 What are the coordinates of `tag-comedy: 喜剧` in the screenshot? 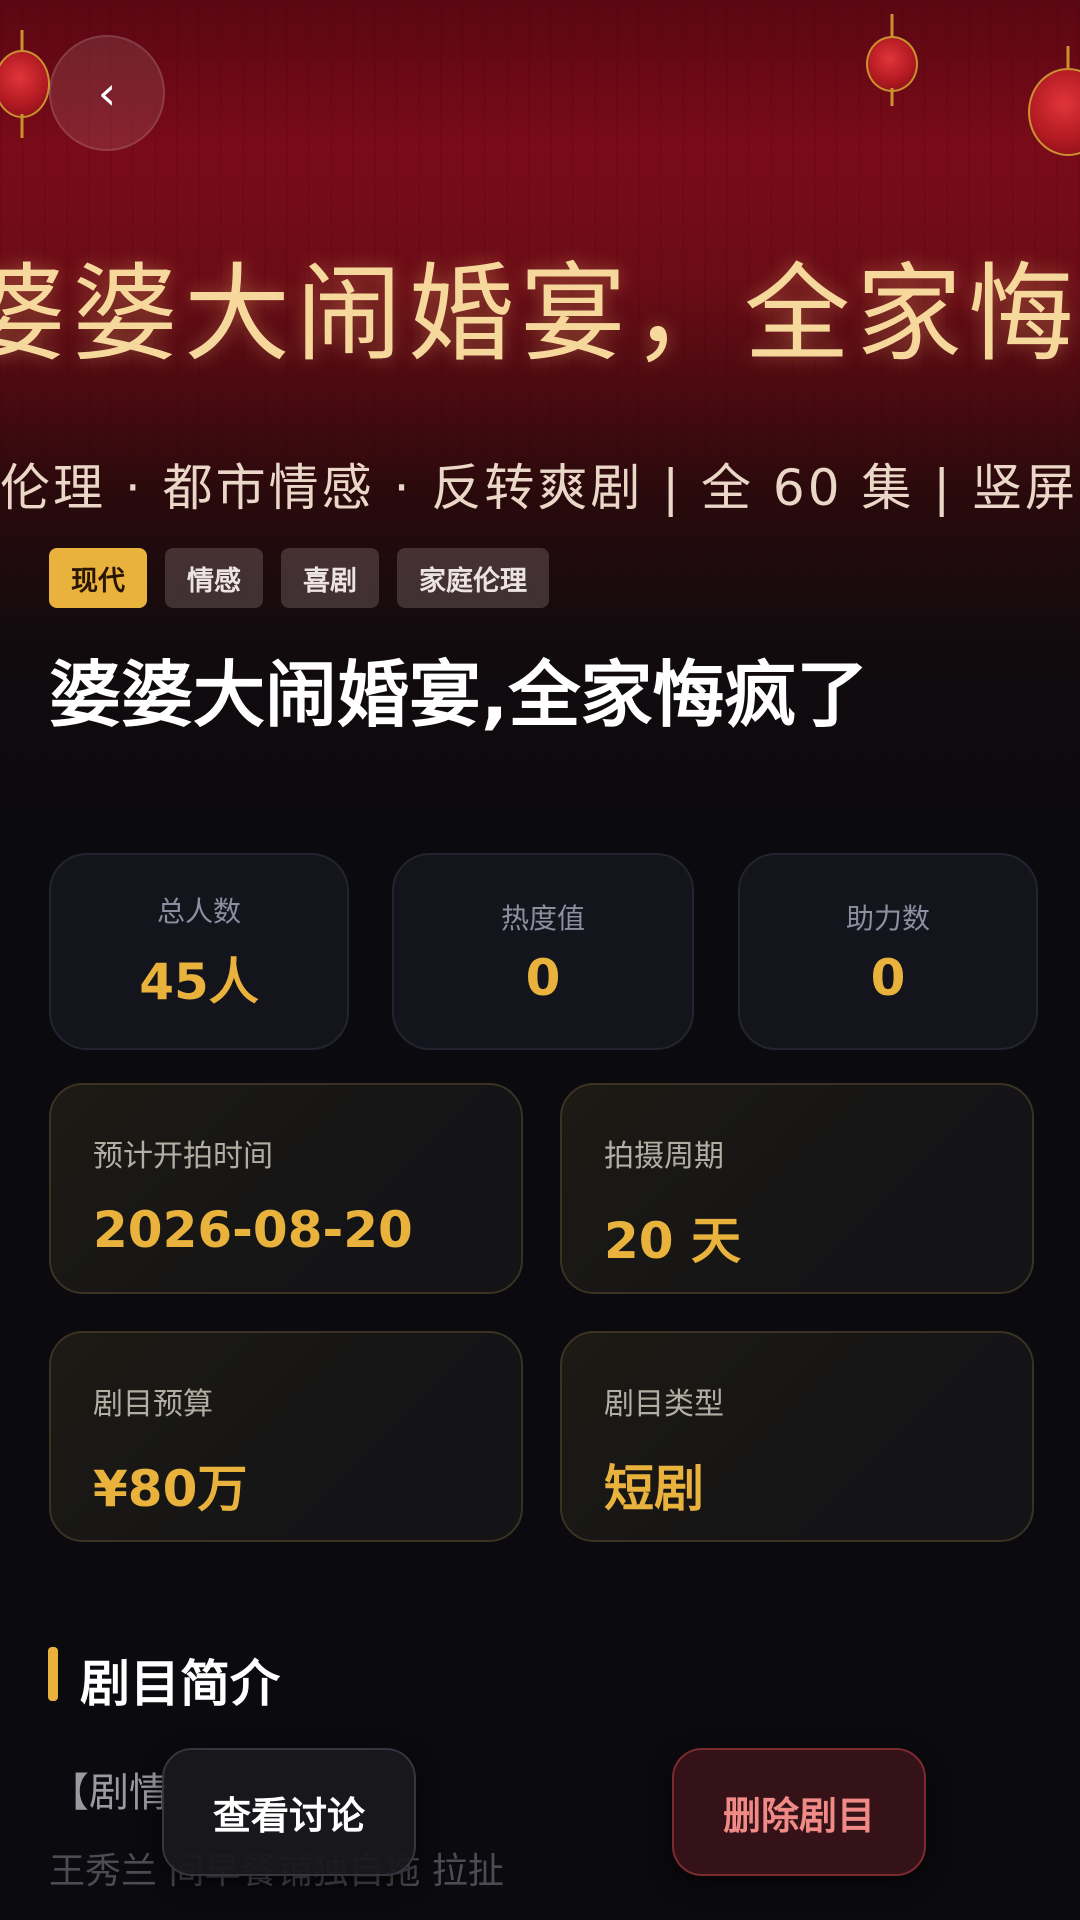 It's located at (330, 578).